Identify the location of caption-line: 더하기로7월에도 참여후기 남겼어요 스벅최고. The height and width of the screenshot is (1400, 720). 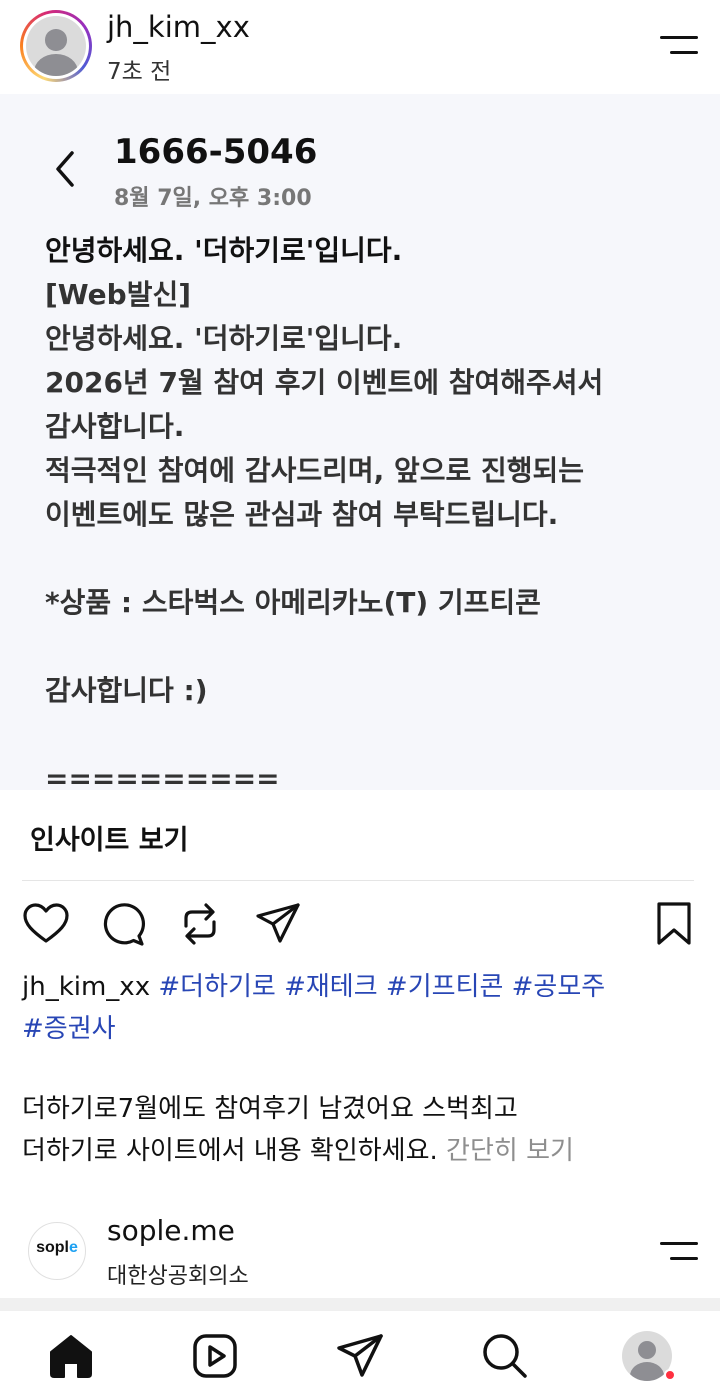
(270, 1109).